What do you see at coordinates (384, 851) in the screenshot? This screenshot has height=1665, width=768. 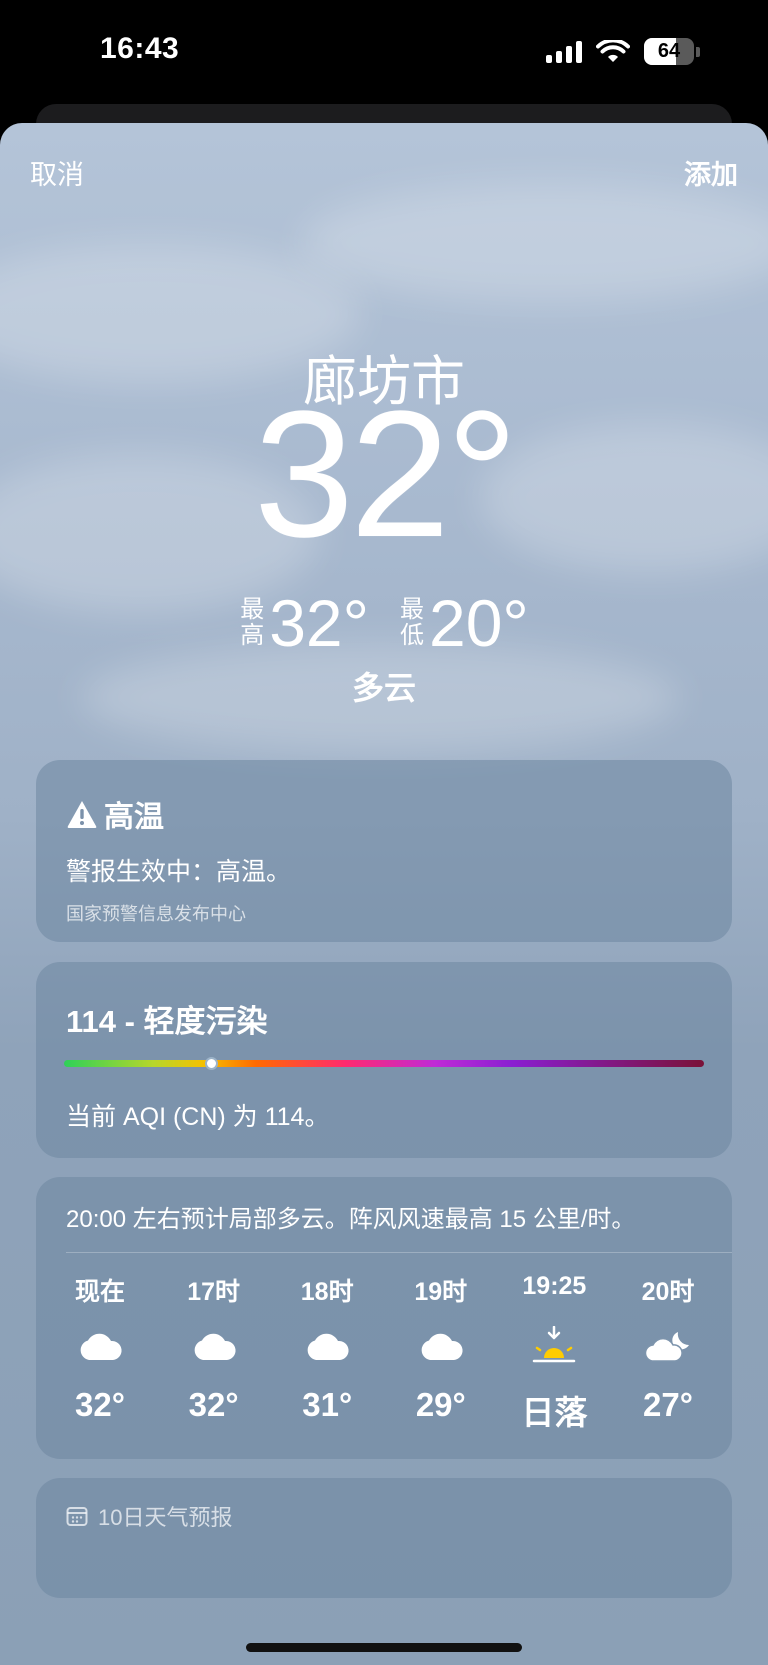 I see `alert-card: 高温 警报生效中：高温。 国家预警信息发布中心` at bounding box center [384, 851].